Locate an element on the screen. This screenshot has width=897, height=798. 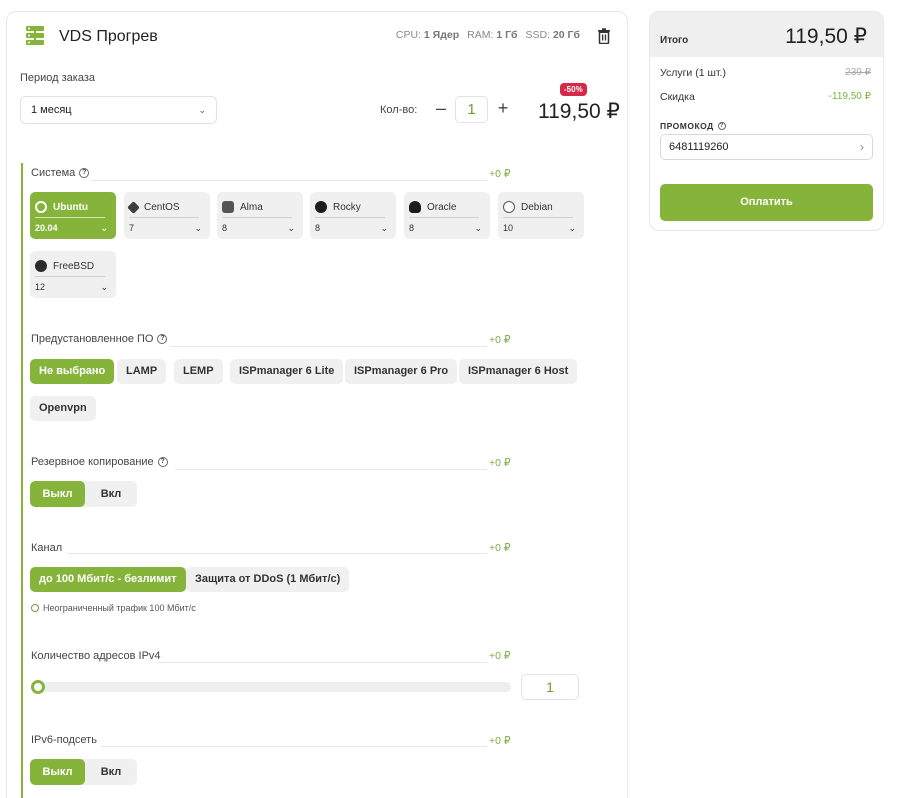
quantity-increase-button: + is located at coordinates (503, 108).